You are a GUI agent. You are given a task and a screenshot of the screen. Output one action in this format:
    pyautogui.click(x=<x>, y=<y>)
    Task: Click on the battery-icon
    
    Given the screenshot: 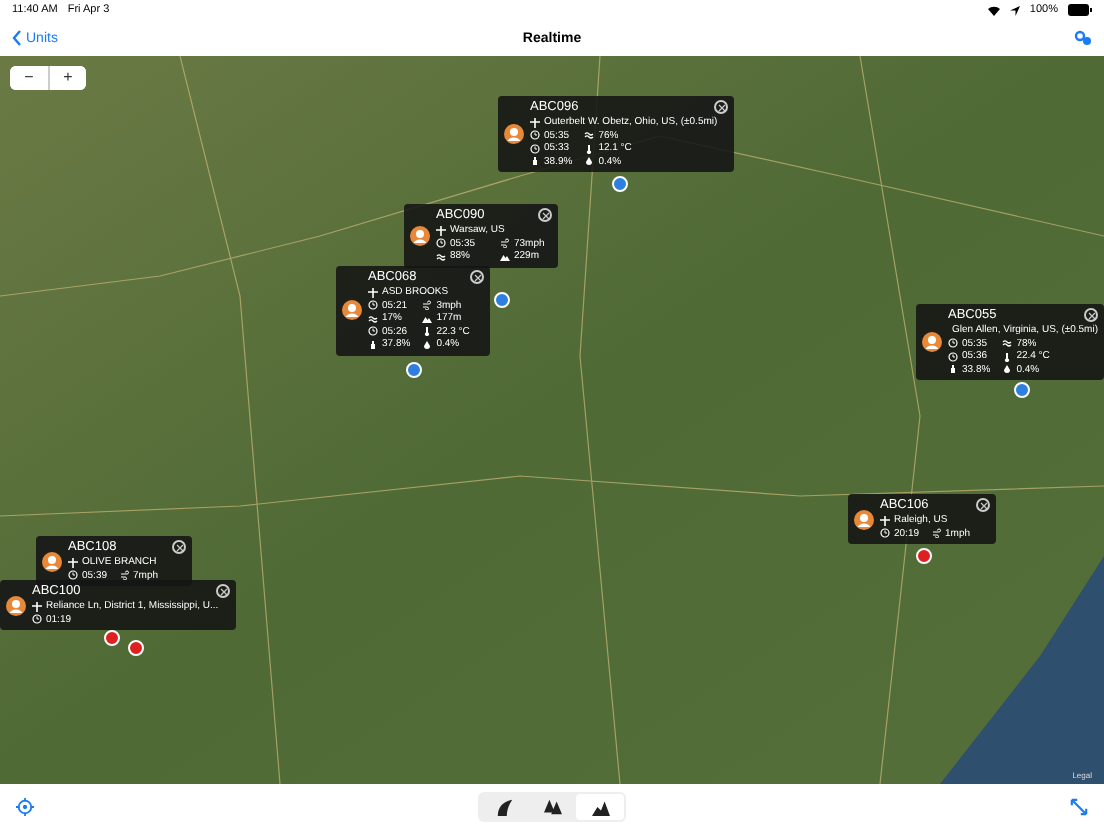 What is the action you would take?
    pyautogui.click(x=1080, y=10)
    